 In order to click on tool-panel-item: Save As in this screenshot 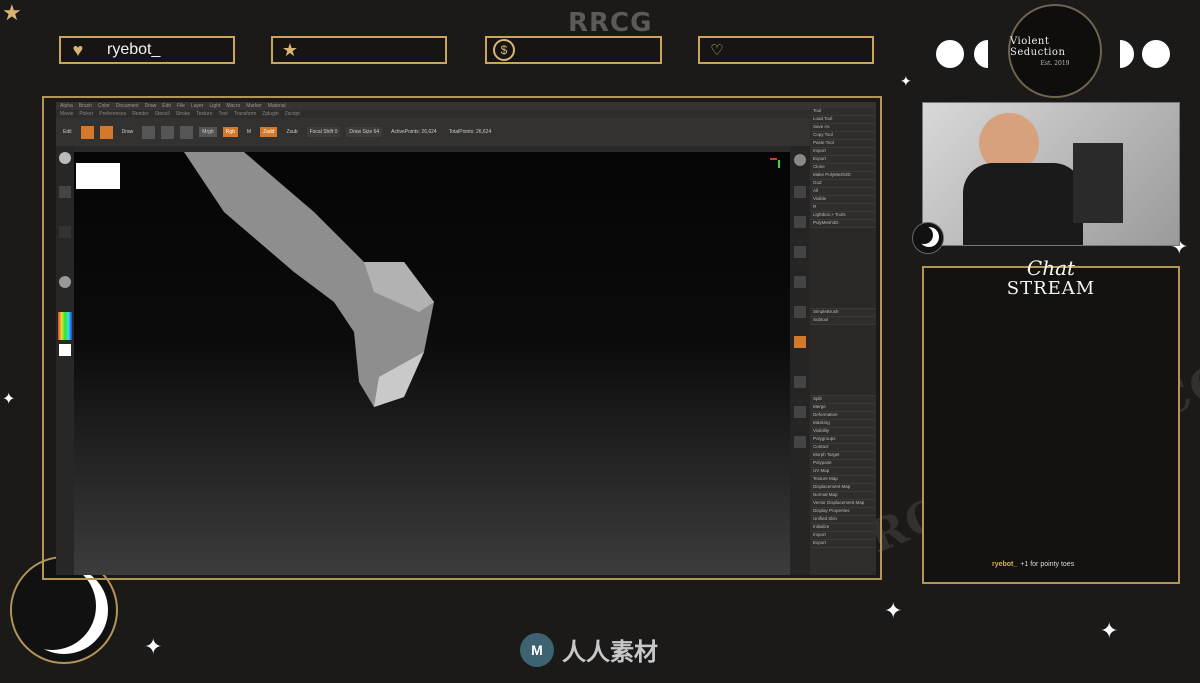, I will do `click(843, 128)`.